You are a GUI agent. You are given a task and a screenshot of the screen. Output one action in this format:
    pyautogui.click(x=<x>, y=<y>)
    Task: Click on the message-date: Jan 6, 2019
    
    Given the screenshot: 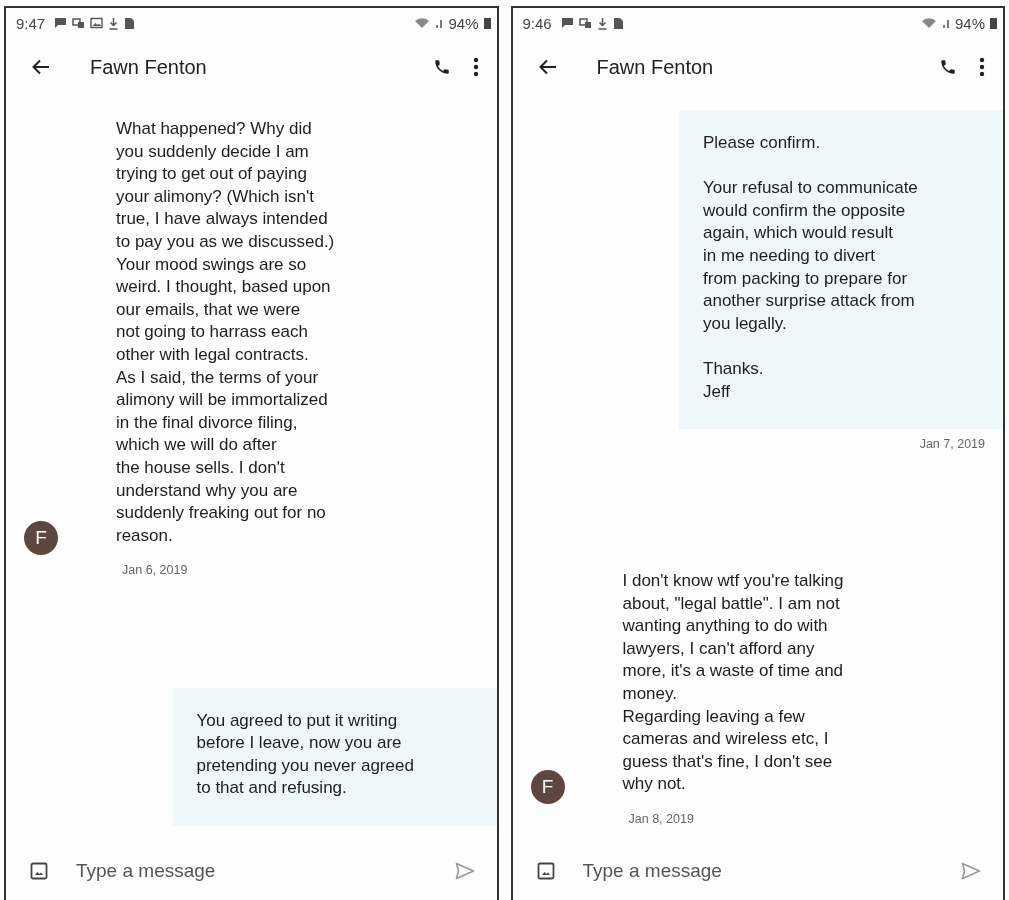 What is the action you would take?
    pyautogui.click(x=155, y=570)
    